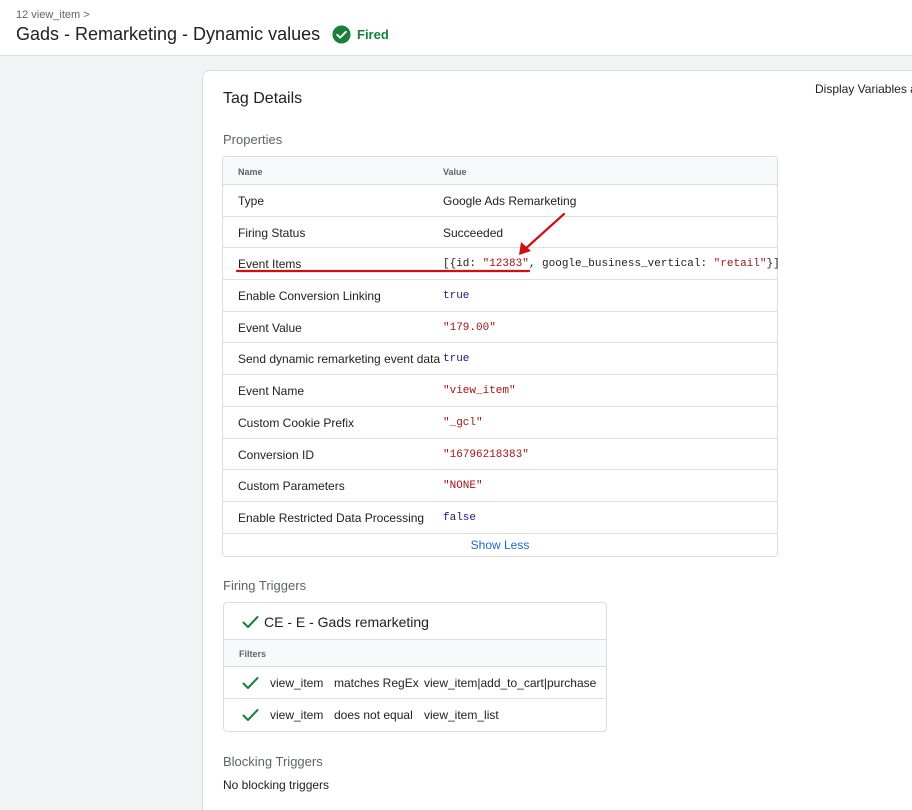  I want to click on table-row: Type Google Ads Remarketing, so click(500, 201).